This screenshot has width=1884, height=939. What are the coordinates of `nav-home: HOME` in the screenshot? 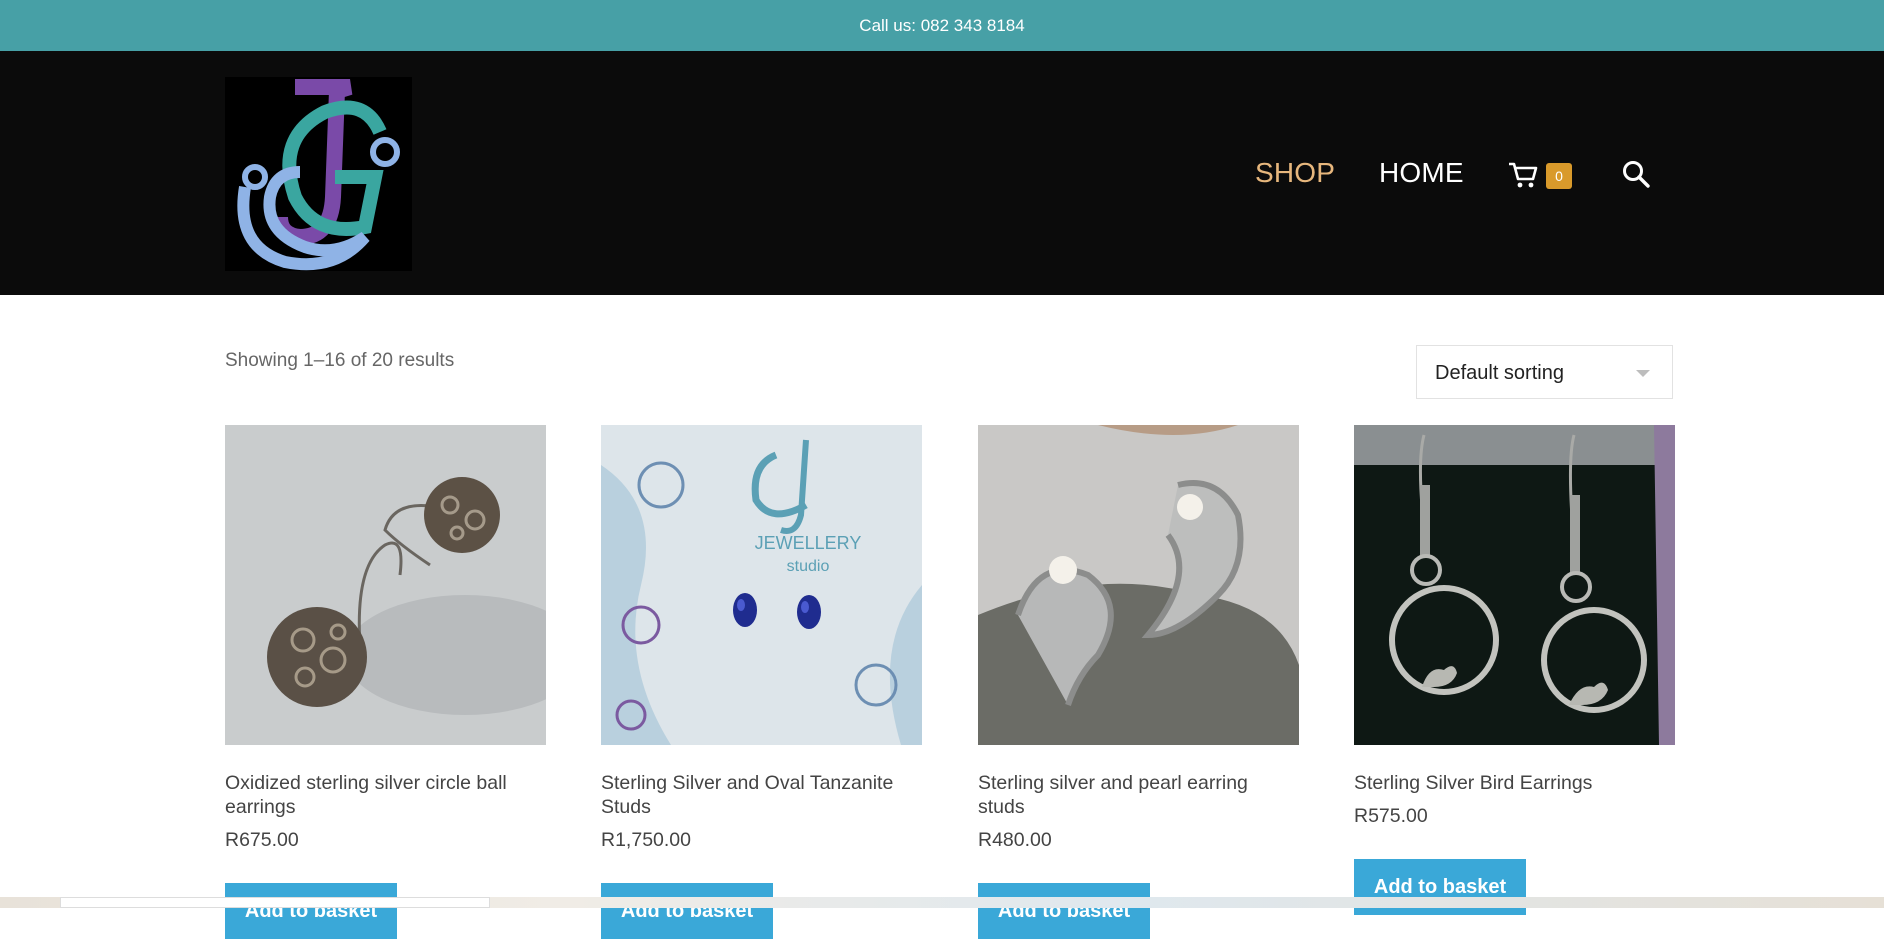 It's located at (1421, 173).